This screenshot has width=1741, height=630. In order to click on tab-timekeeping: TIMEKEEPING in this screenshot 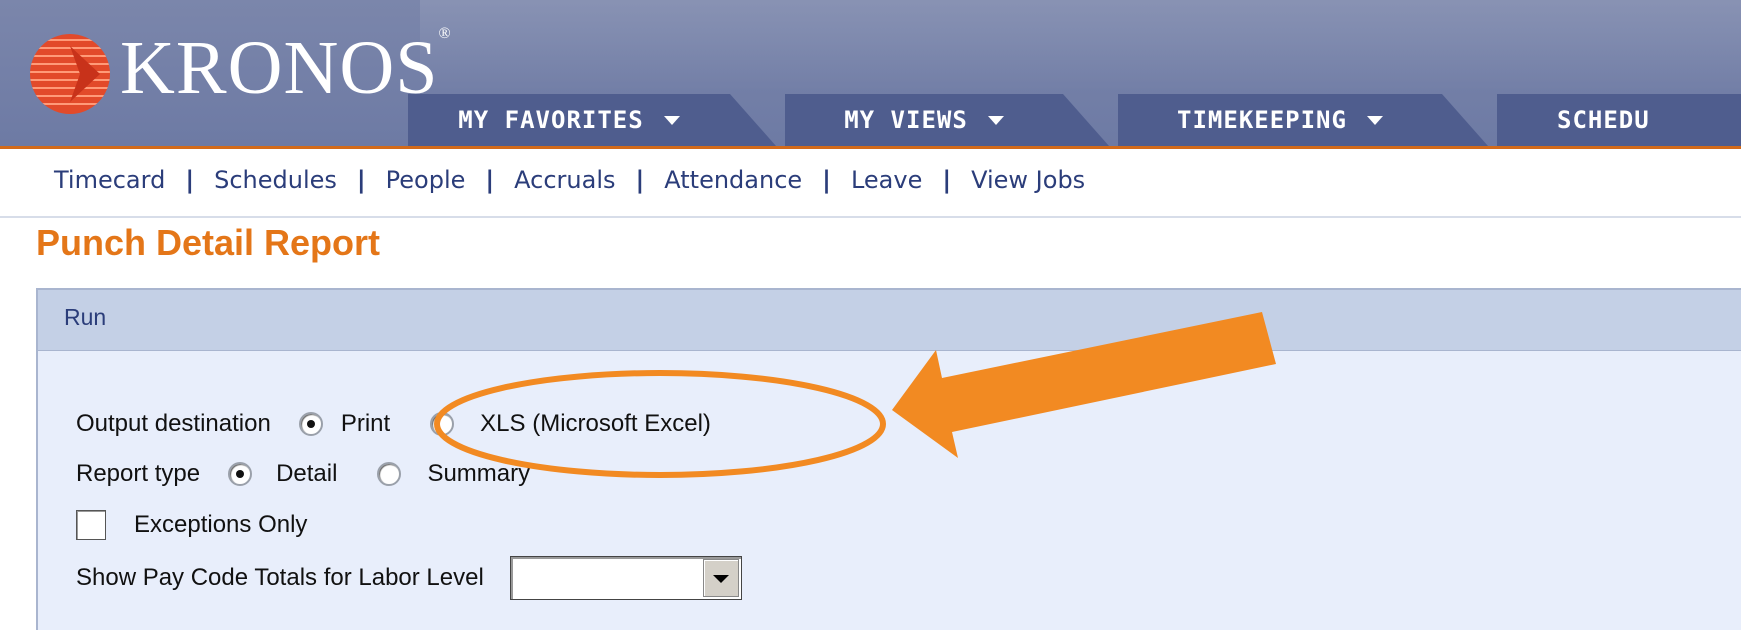, I will do `click(1303, 120)`.